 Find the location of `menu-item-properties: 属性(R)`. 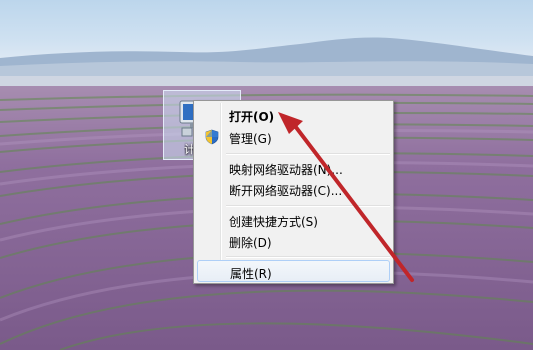

menu-item-properties: 属性(R) is located at coordinates (293, 271).